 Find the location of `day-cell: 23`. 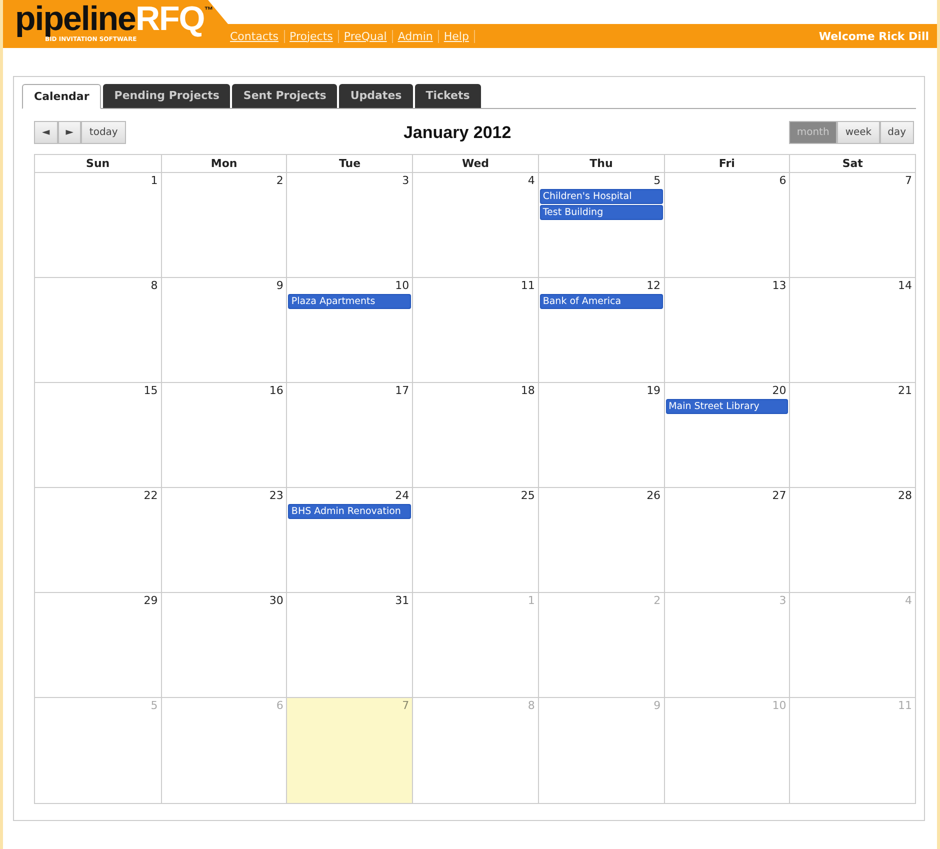

day-cell: 23 is located at coordinates (223, 540).